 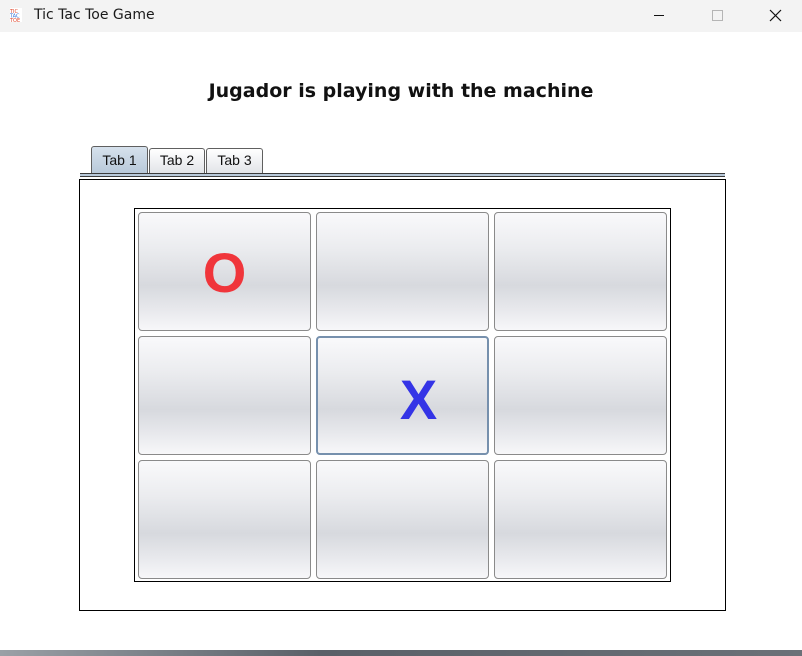 I want to click on minimize-icon, so click(x=659, y=15).